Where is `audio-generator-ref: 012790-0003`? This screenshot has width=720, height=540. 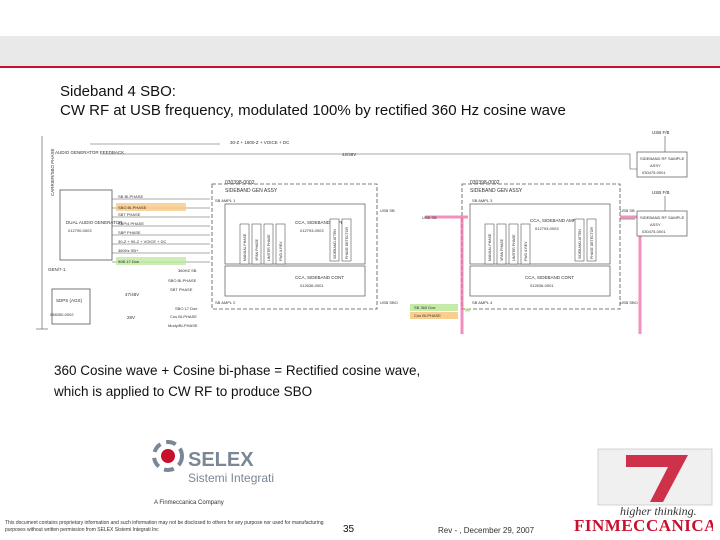
audio-generator-ref: 012790-0003 is located at coordinates (80, 230).